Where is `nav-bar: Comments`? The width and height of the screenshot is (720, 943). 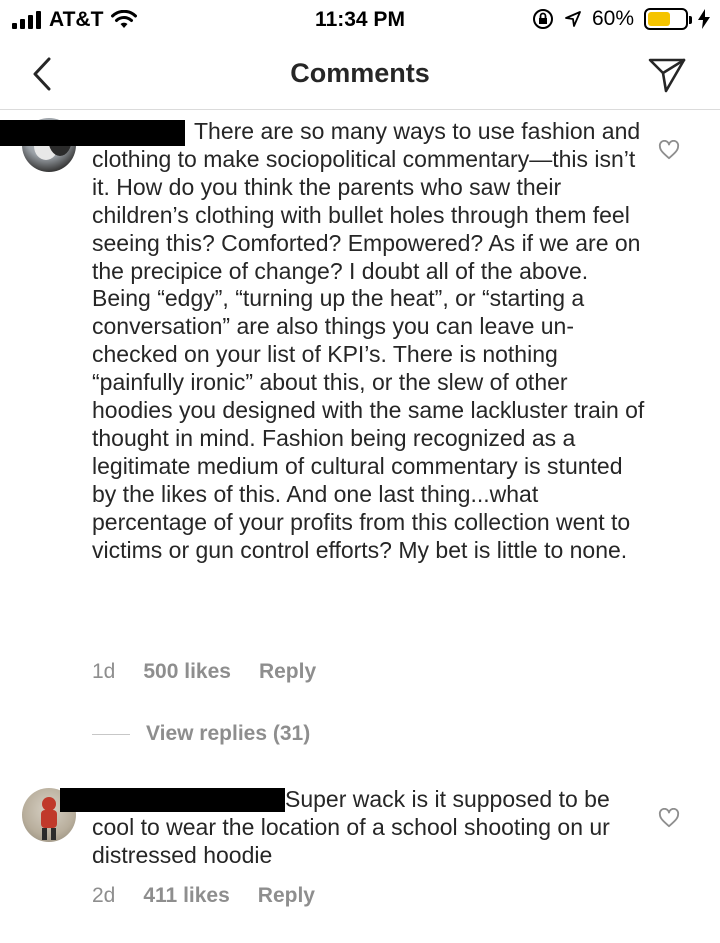
nav-bar: Comments is located at coordinates (360, 75).